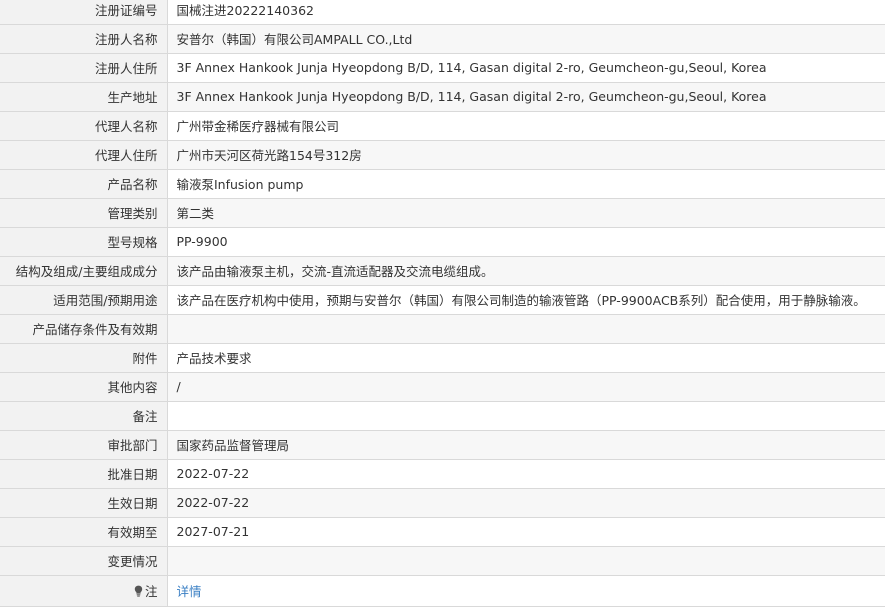 This screenshot has height=615, width=885. What do you see at coordinates (84, 532) in the screenshot?
I see `field-label: 有效期至` at bounding box center [84, 532].